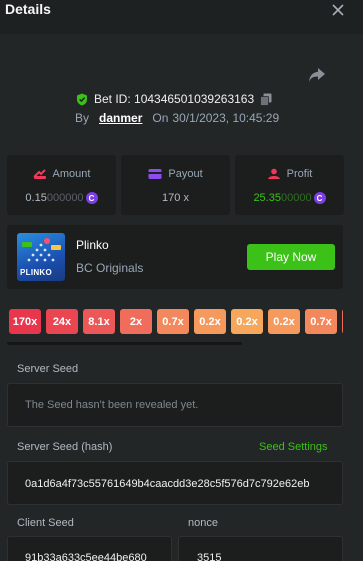 This screenshot has width=363, height=561. I want to click on share-icon, so click(317, 75).